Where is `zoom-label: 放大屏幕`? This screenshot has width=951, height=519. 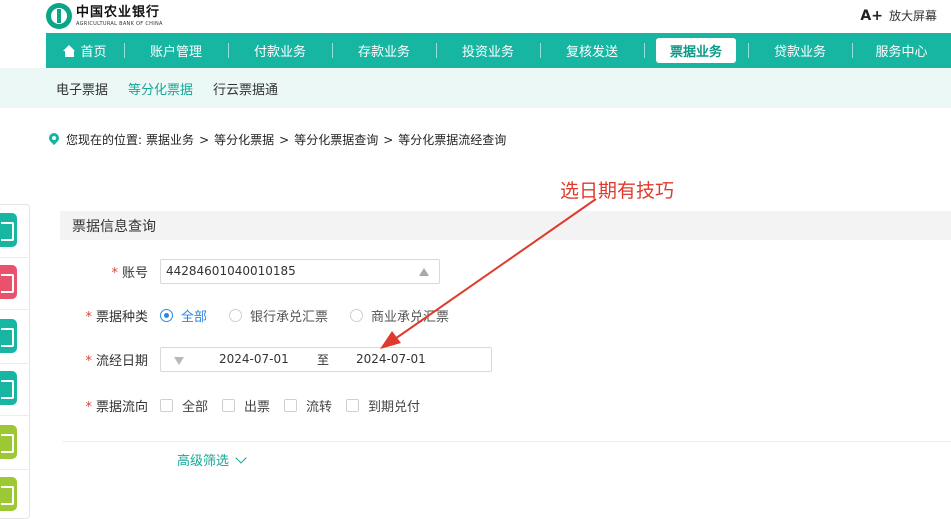
zoom-label: 放大屏幕 is located at coordinates (912, 16).